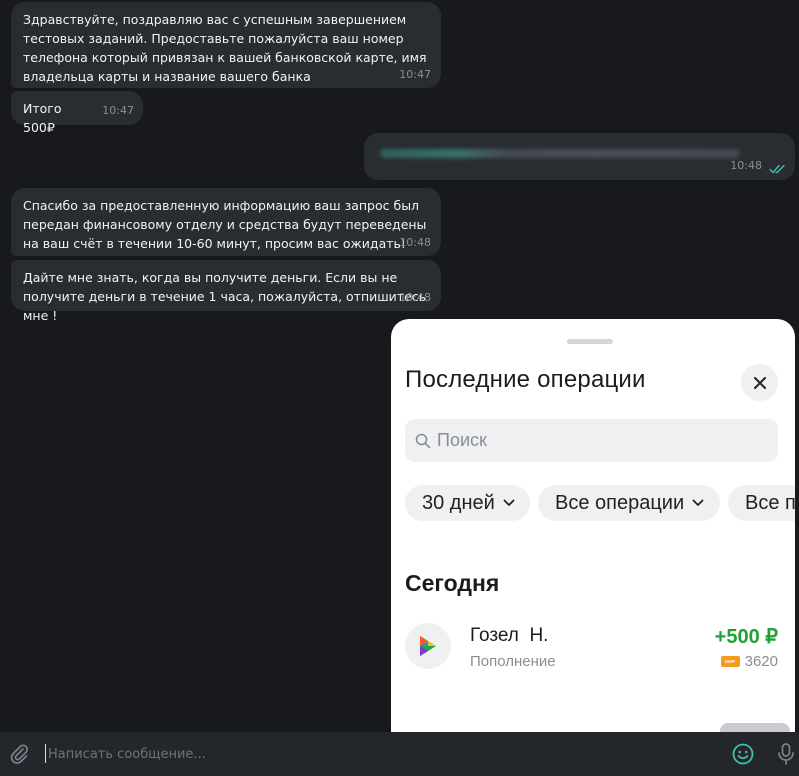 The width and height of the screenshot is (799, 776). I want to click on search-field: Поиск, so click(591, 440).